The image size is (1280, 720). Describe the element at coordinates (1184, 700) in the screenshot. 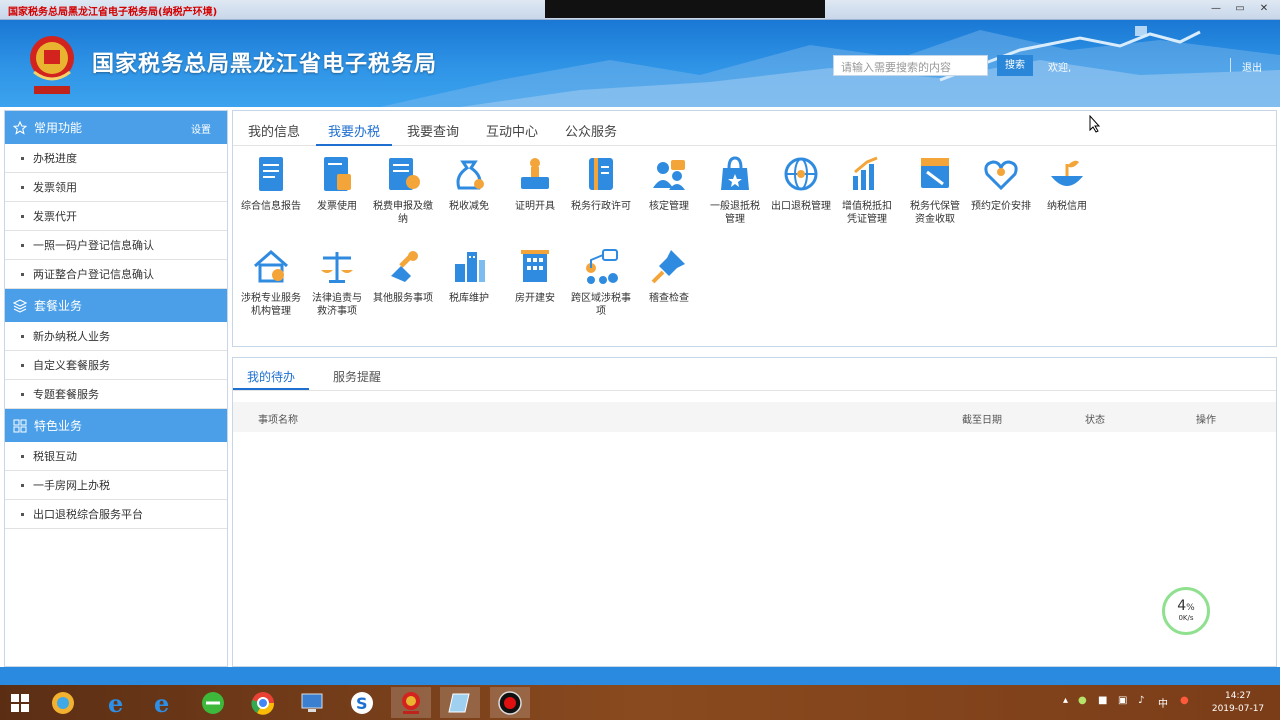

I see `sogou-tray-icon: ●` at that location.